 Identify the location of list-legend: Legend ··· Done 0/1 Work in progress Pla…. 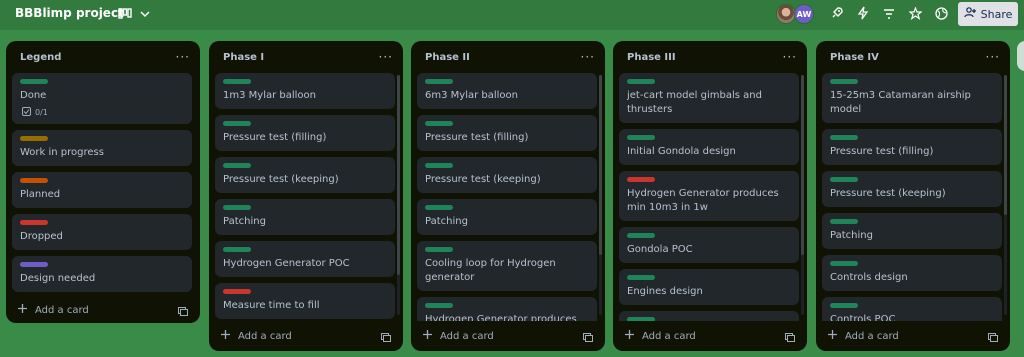
(103, 182).